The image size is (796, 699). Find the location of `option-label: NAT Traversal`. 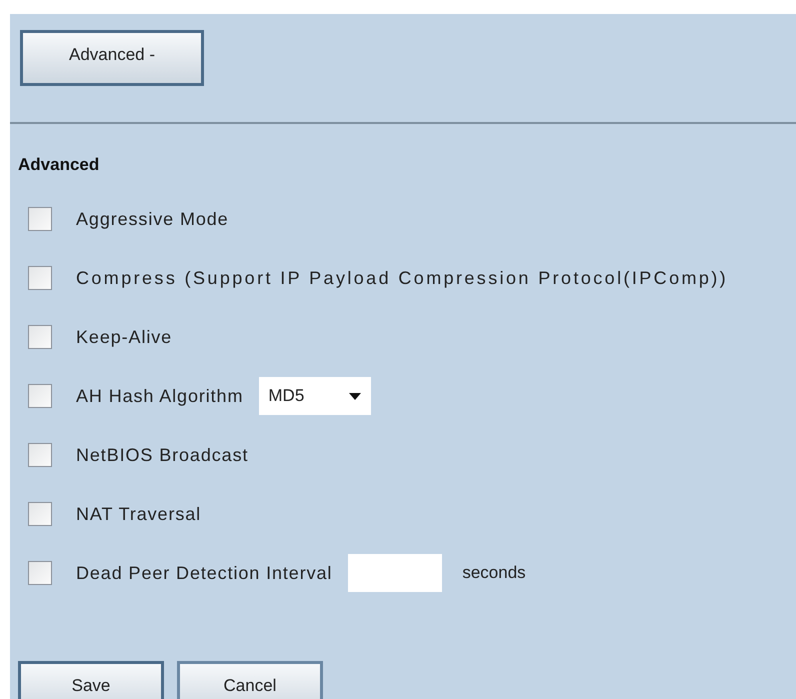

option-label: NAT Traversal is located at coordinates (139, 514).